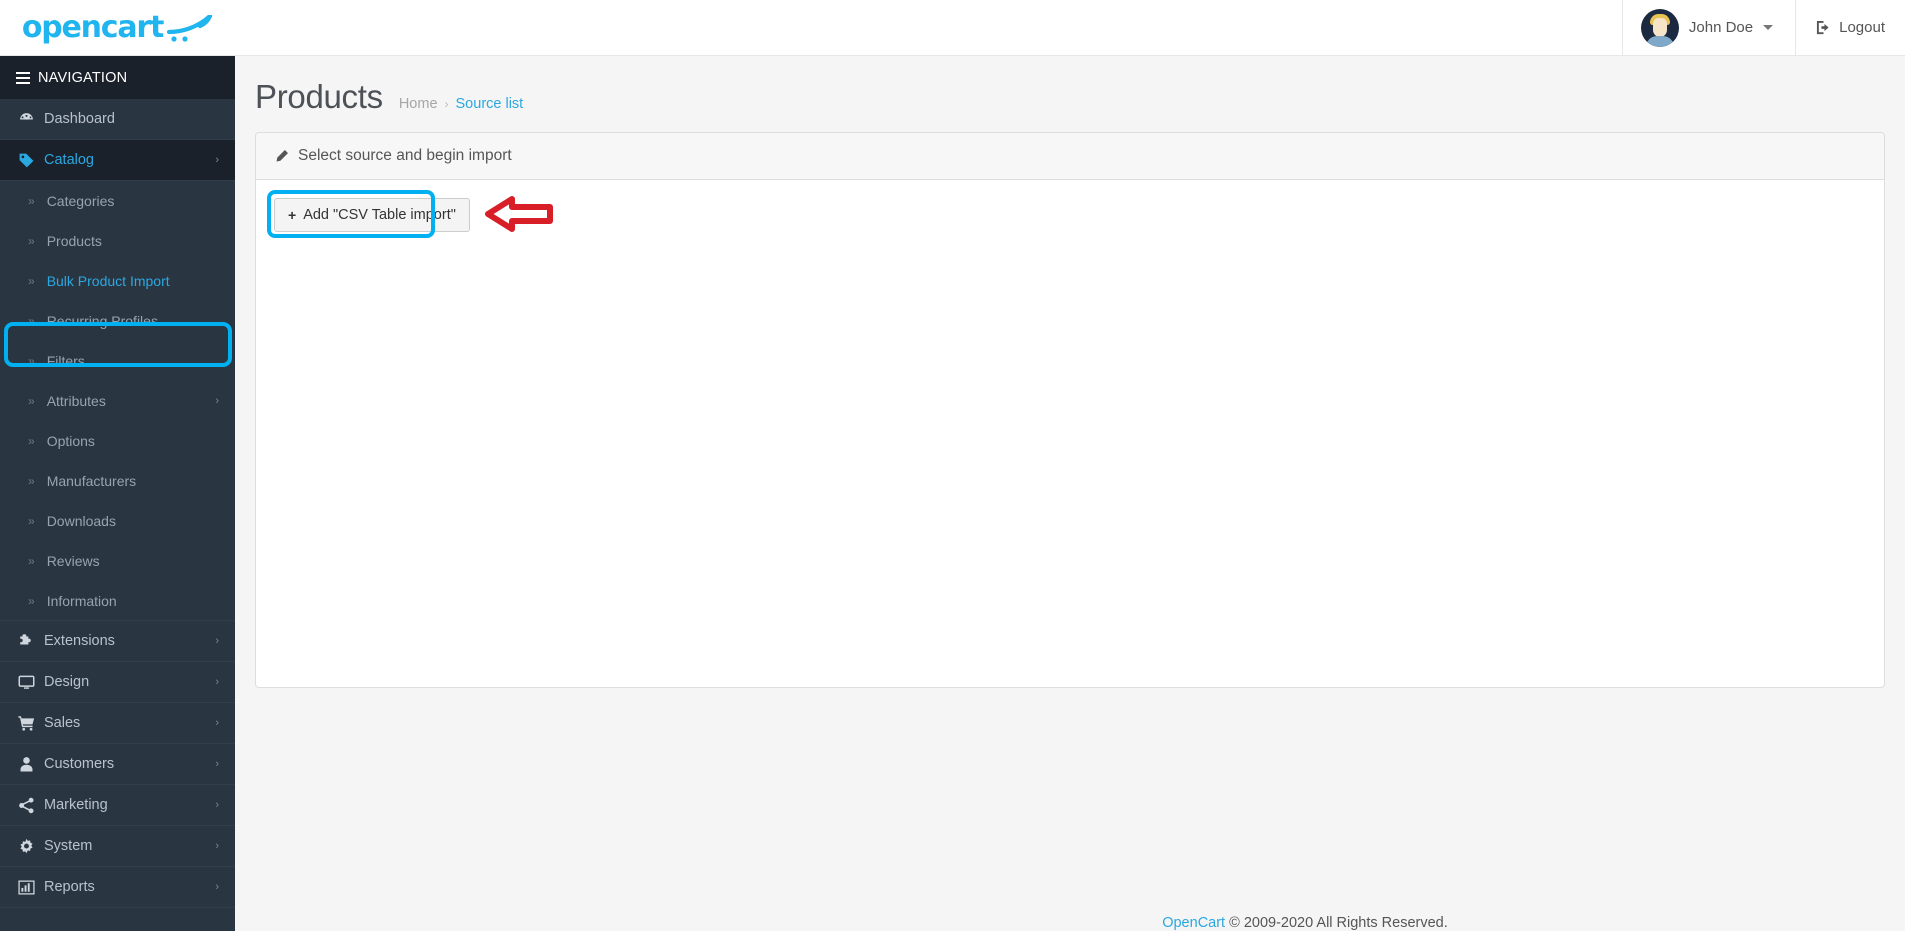 The height and width of the screenshot is (931, 1905). What do you see at coordinates (117, 241) in the screenshot?
I see `sidebar-item-products: » Products` at bounding box center [117, 241].